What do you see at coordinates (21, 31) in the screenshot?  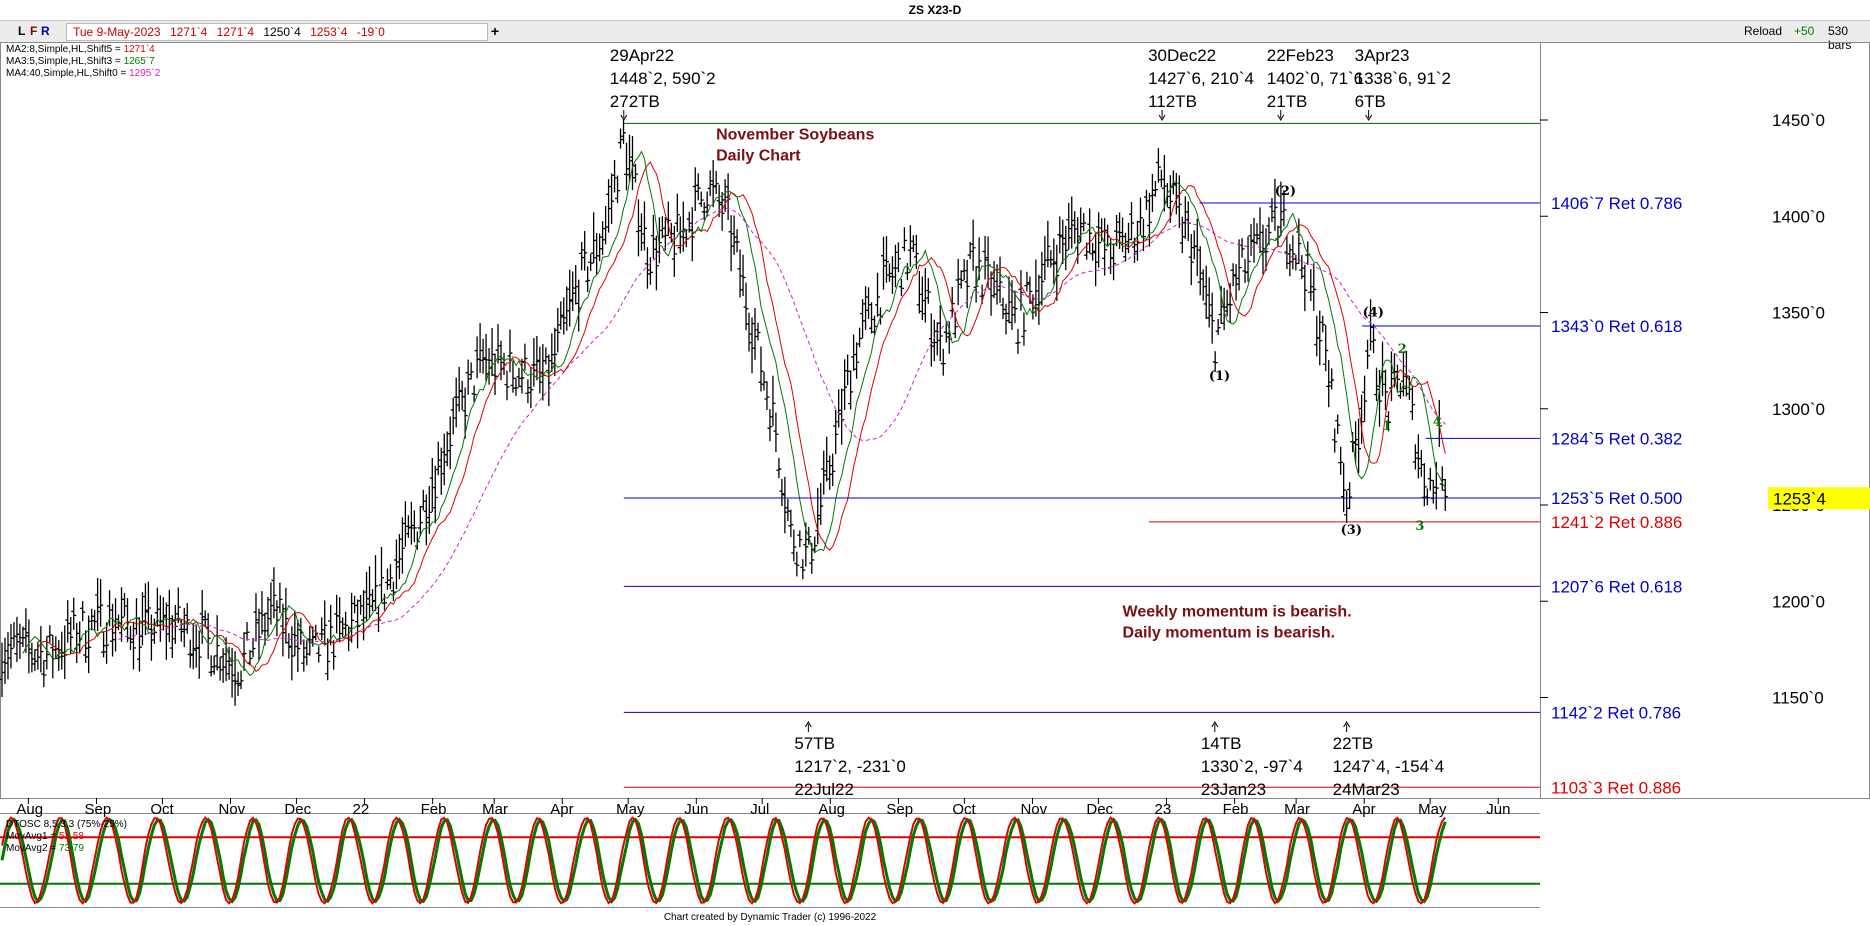 I see `l-button: L` at bounding box center [21, 31].